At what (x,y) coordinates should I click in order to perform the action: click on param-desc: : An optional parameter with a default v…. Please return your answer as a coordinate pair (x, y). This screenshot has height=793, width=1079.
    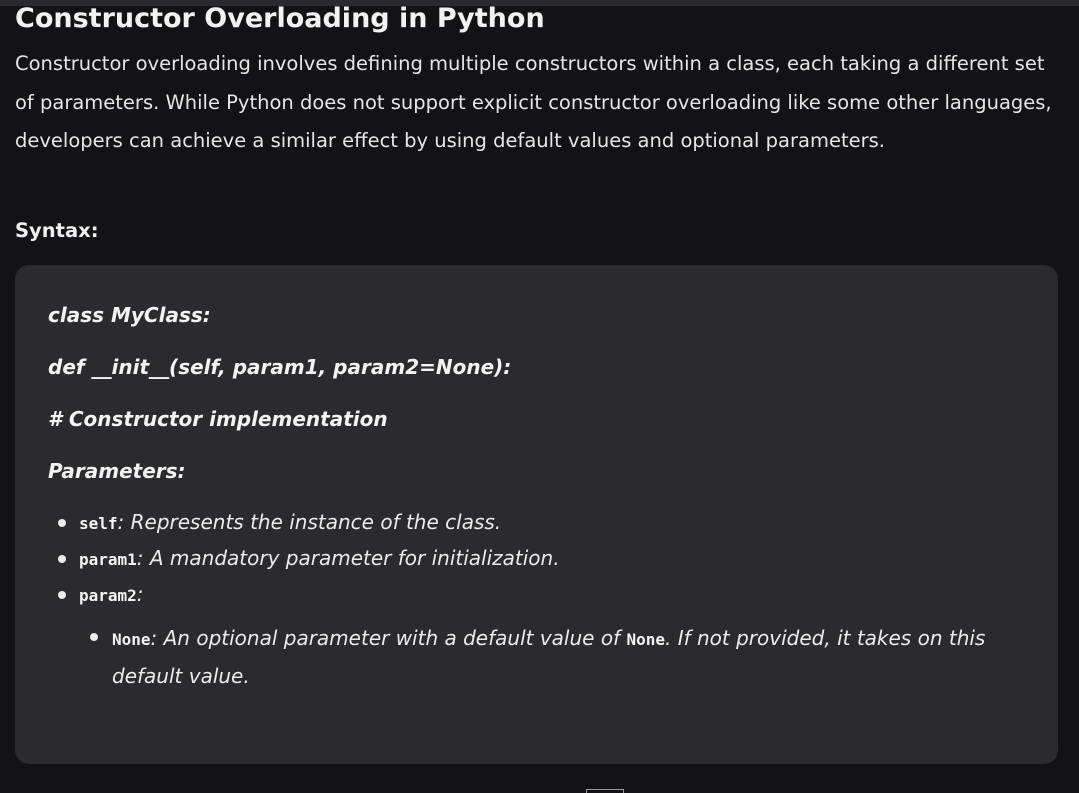
    Looking at the image, I should click on (388, 638).